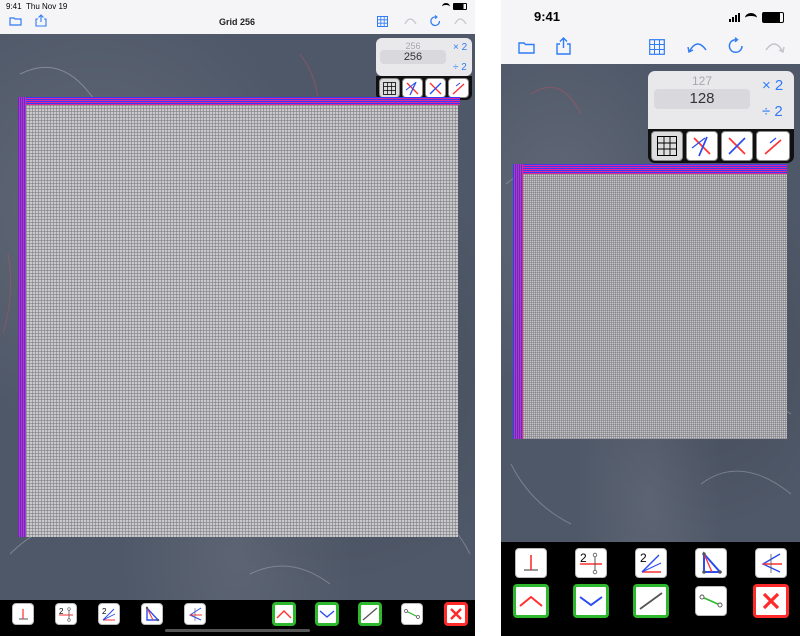 The image size is (800, 636). I want to click on grid-size-panel: 256 256 × 2 ÷ 2, so click(424, 57).